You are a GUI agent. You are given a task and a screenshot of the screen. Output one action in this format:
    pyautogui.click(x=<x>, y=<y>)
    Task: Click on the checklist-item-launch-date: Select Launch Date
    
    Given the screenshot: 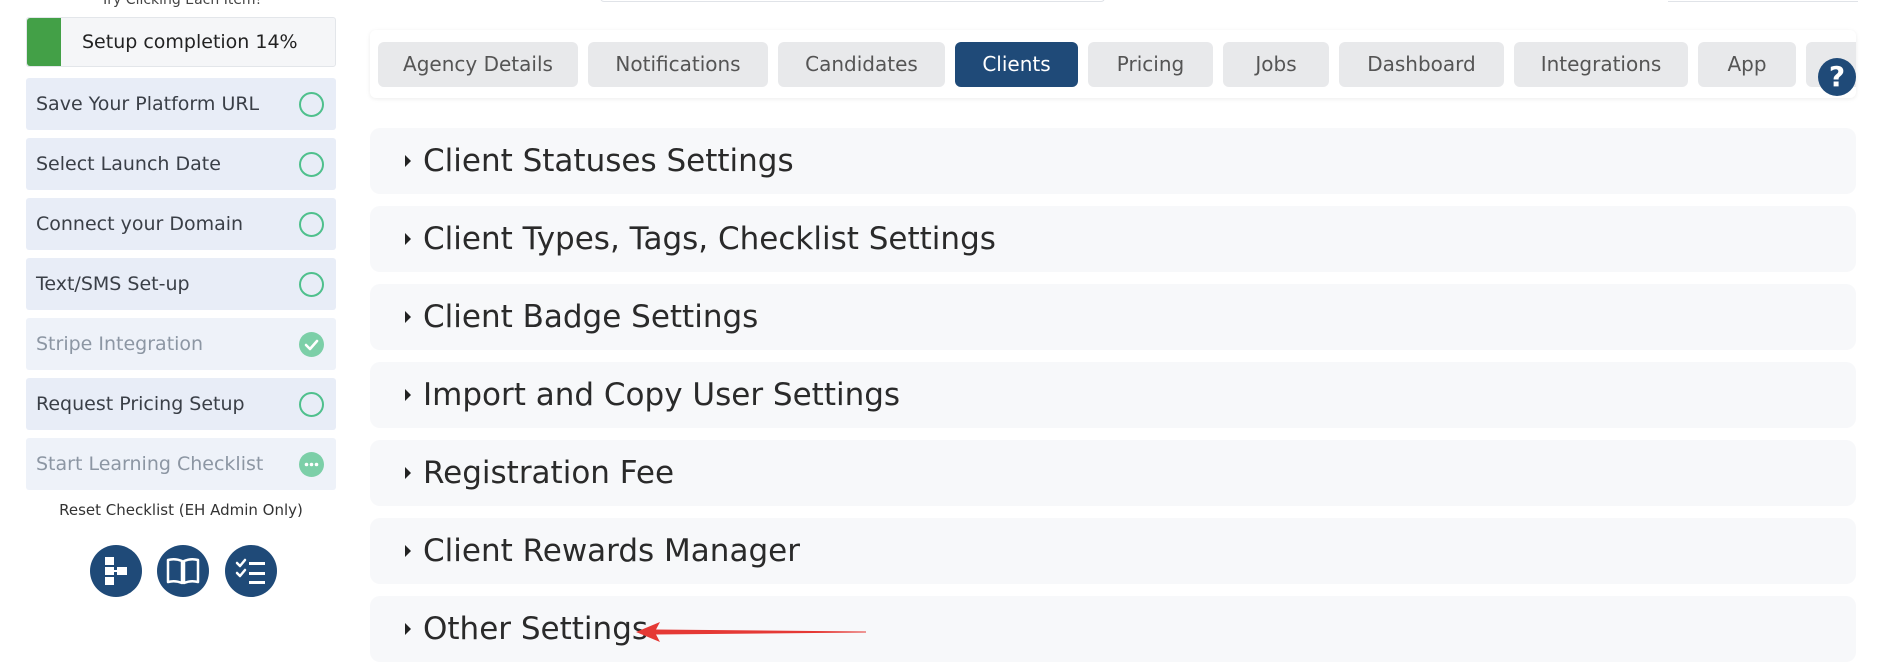 What is the action you would take?
    pyautogui.click(x=181, y=164)
    